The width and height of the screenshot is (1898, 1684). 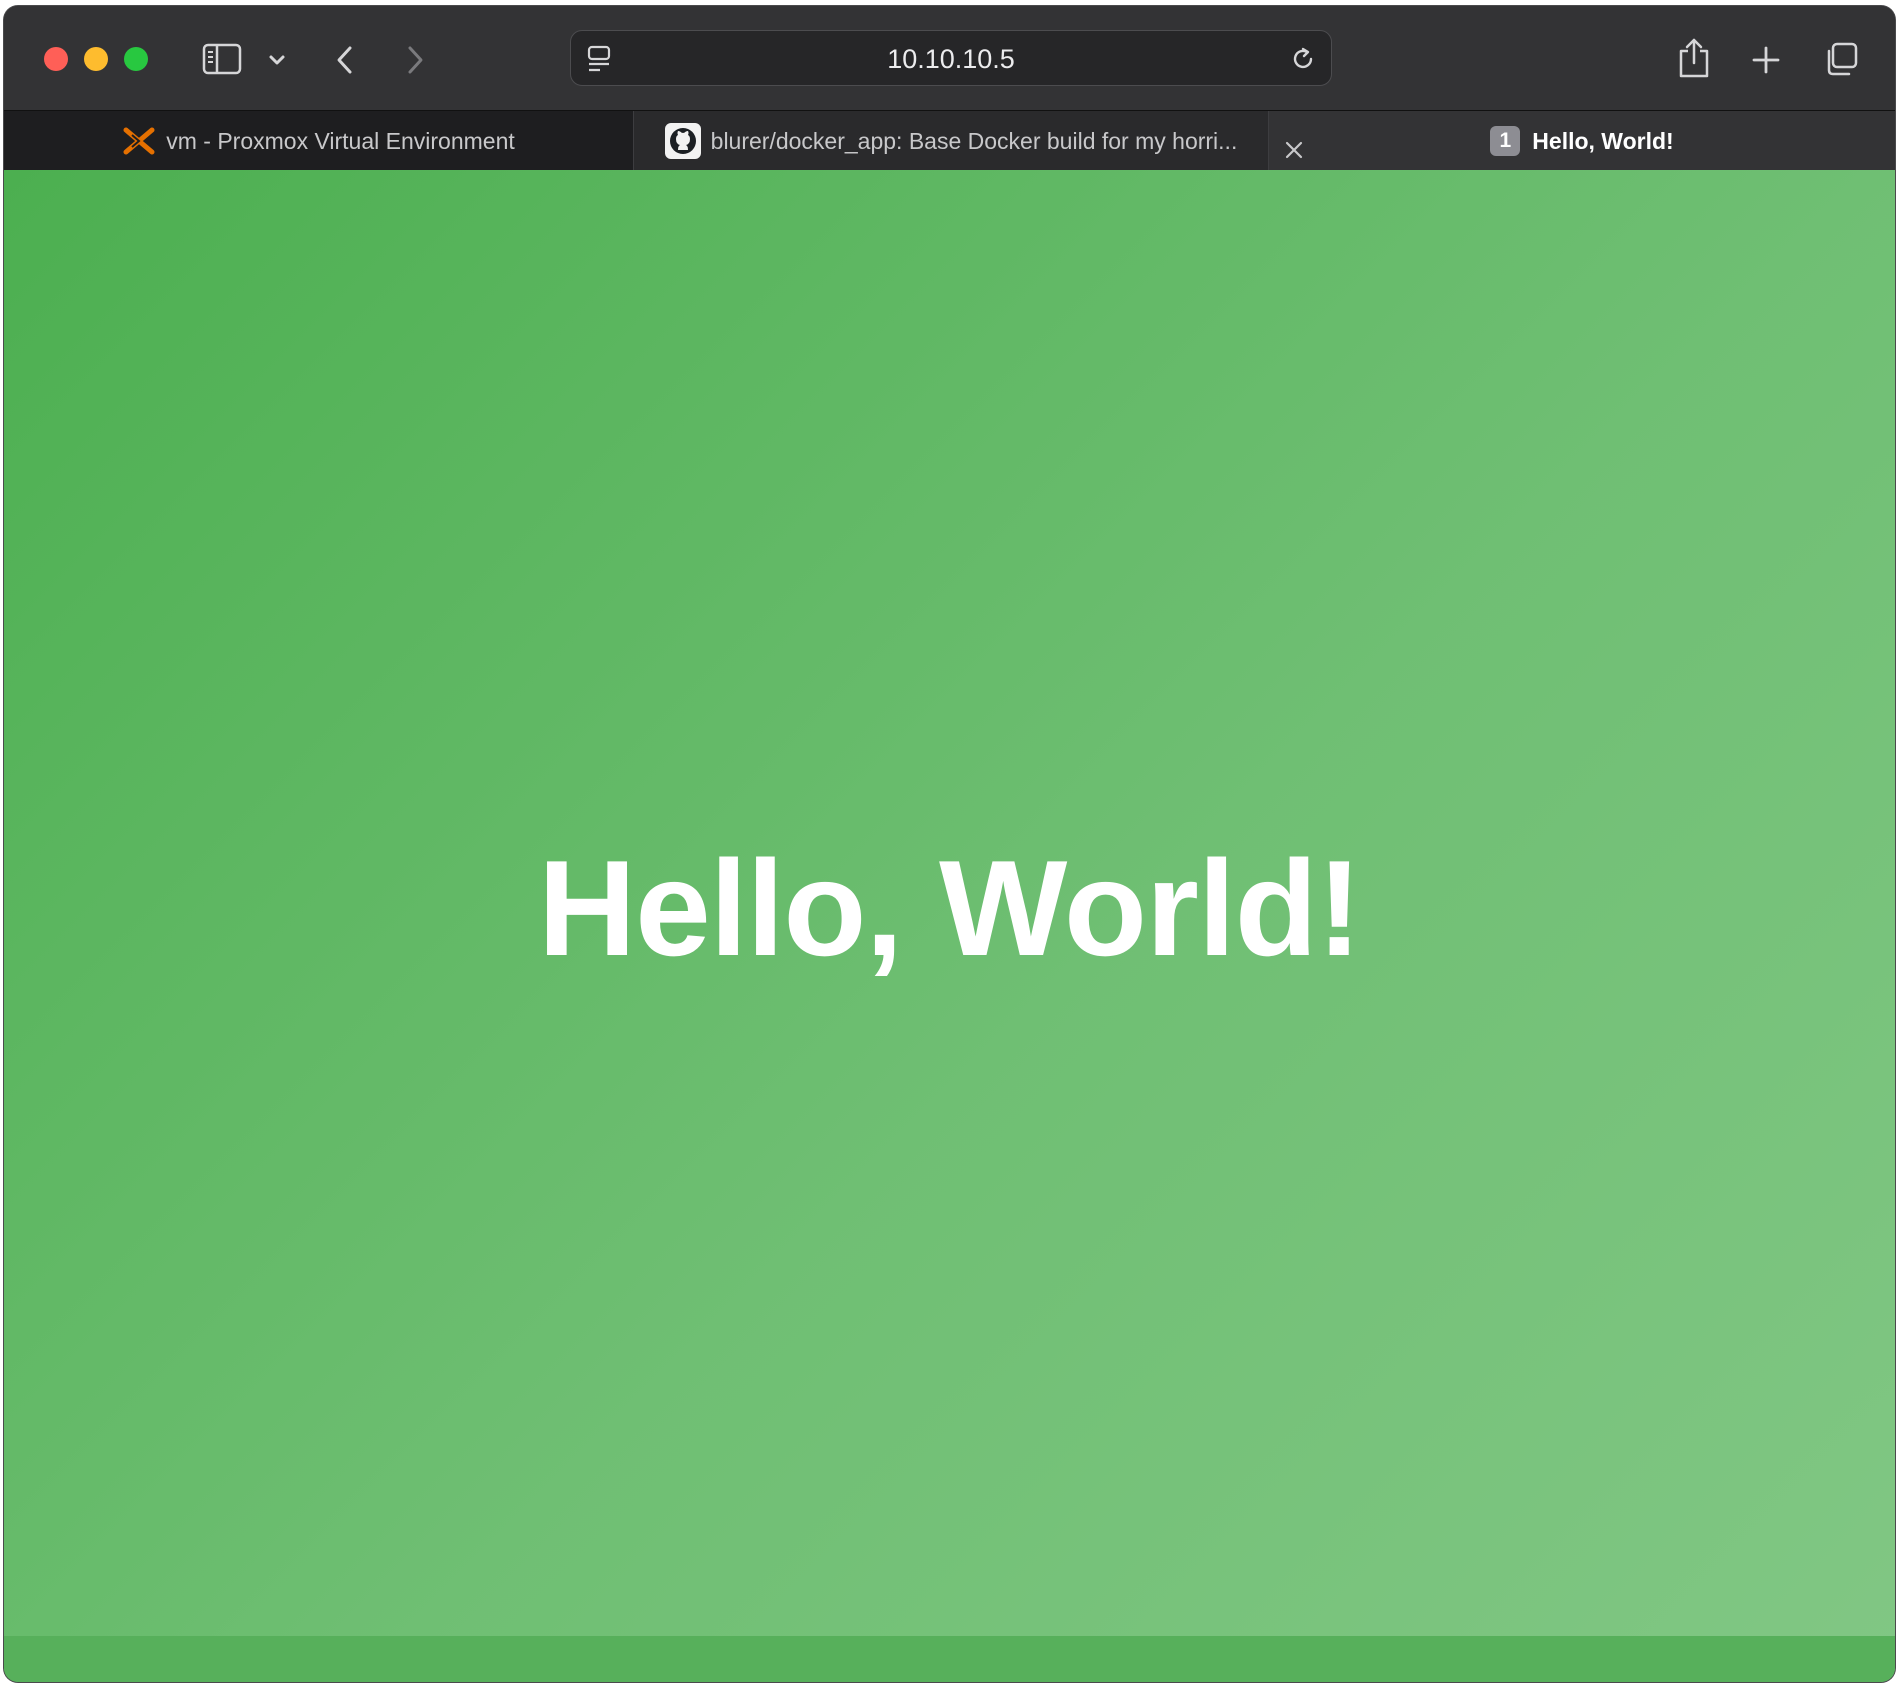 What do you see at coordinates (345, 60) in the screenshot?
I see `chevron-left-icon` at bounding box center [345, 60].